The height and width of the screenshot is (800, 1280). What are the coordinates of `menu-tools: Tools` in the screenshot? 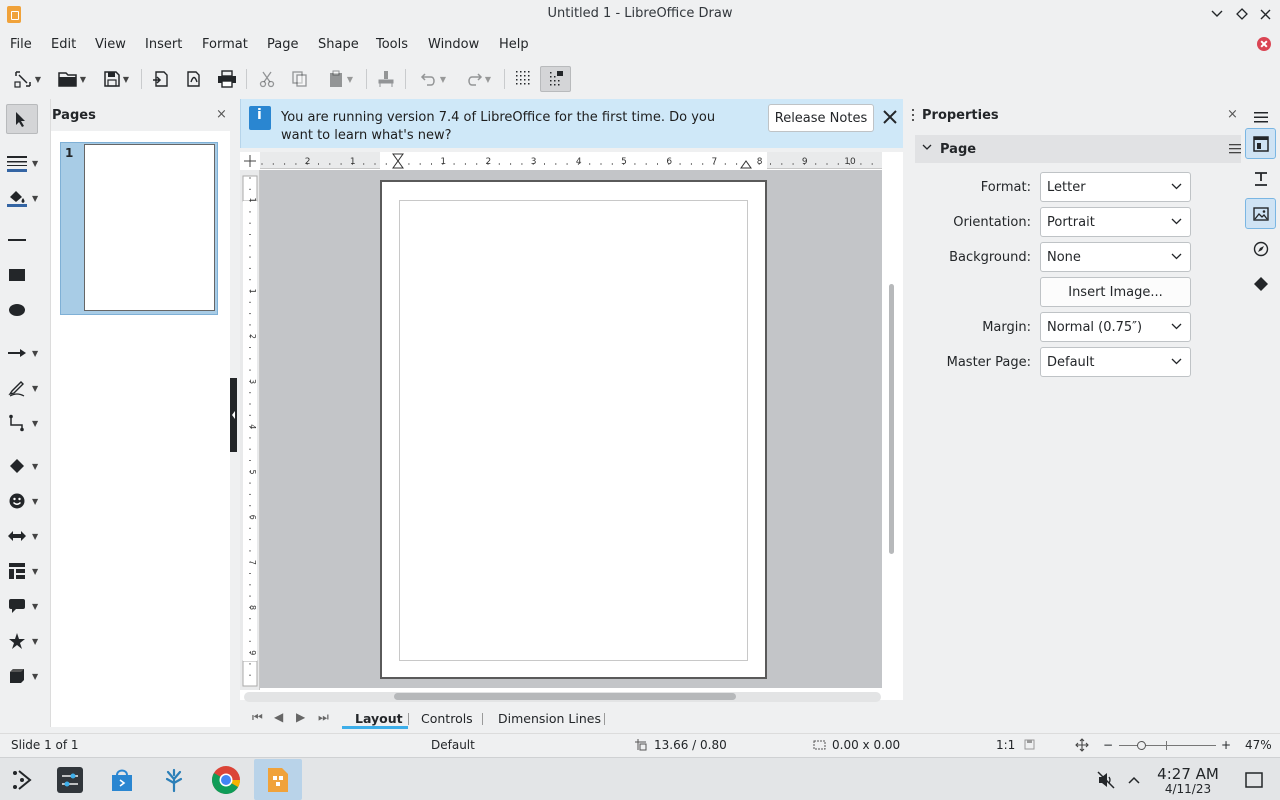 It's located at (392, 44).